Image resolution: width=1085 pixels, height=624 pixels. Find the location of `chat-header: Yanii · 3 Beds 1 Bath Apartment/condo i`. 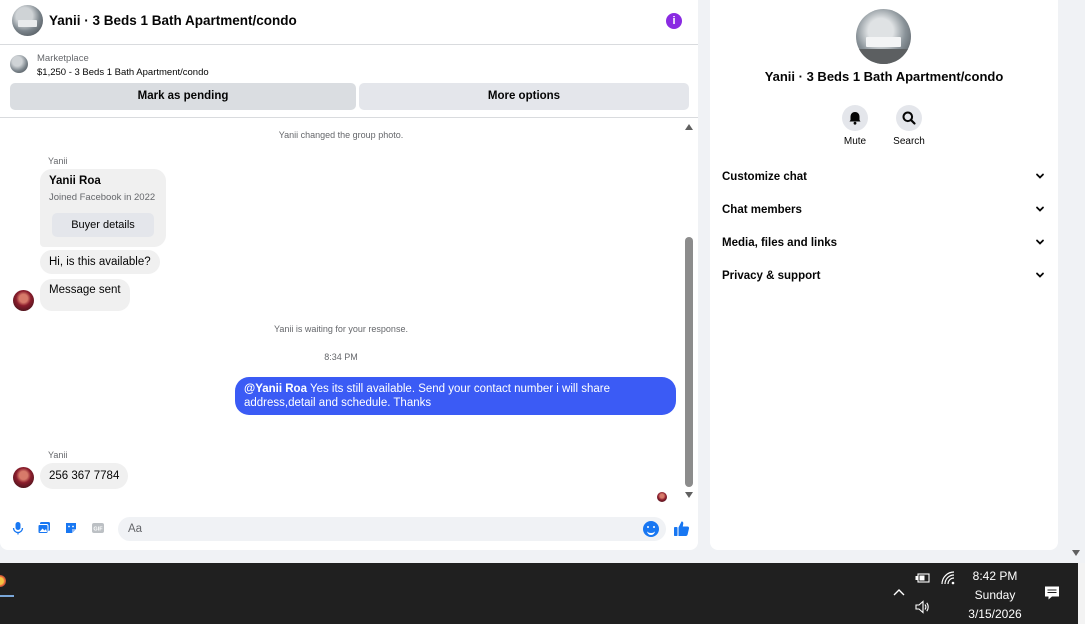

chat-header: Yanii · 3 Beds 1 Bath Apartment/condo i is located at coordinates (349, 22).